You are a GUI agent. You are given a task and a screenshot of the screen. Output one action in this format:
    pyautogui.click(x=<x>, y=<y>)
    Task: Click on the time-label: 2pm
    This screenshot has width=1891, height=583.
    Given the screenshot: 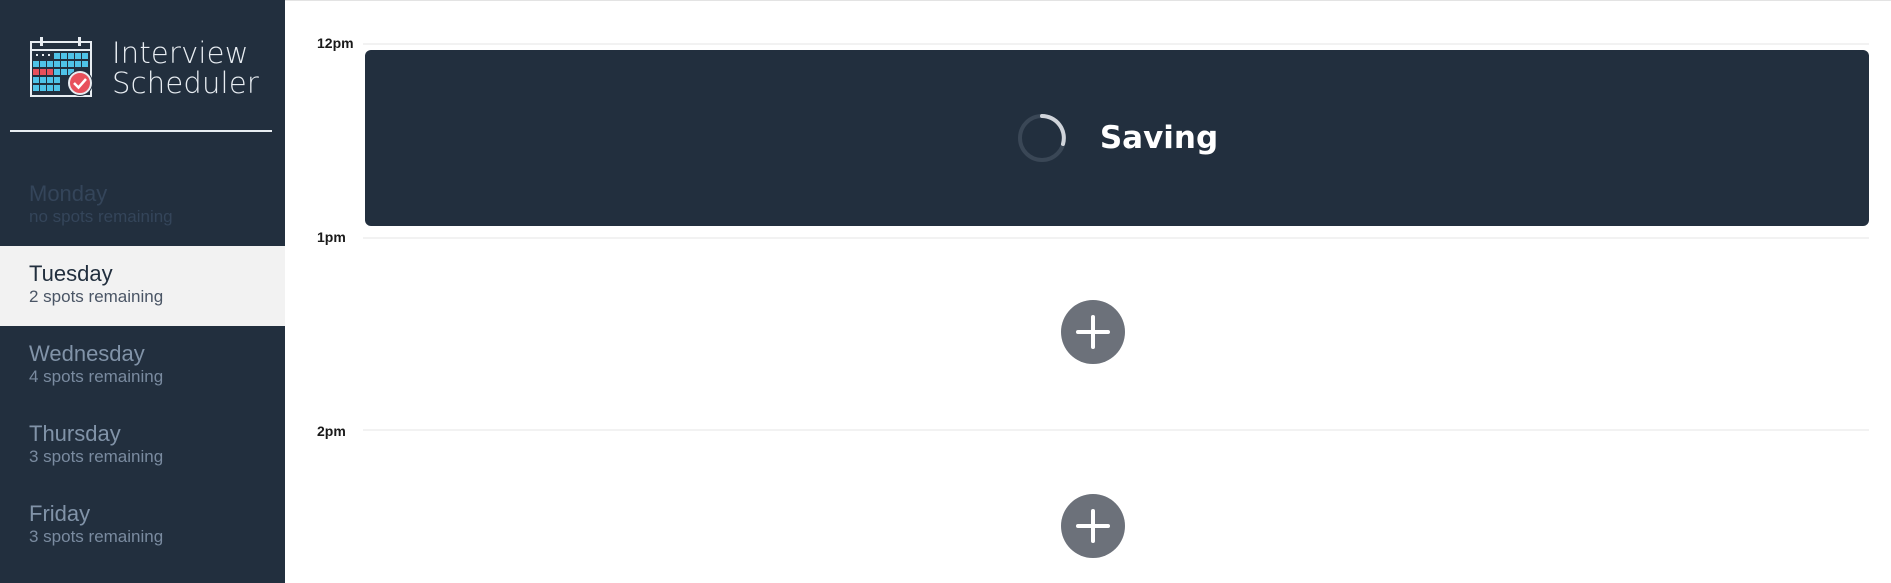 What is the action you would take?
    pyautogui.click(x=331, y=431)
    